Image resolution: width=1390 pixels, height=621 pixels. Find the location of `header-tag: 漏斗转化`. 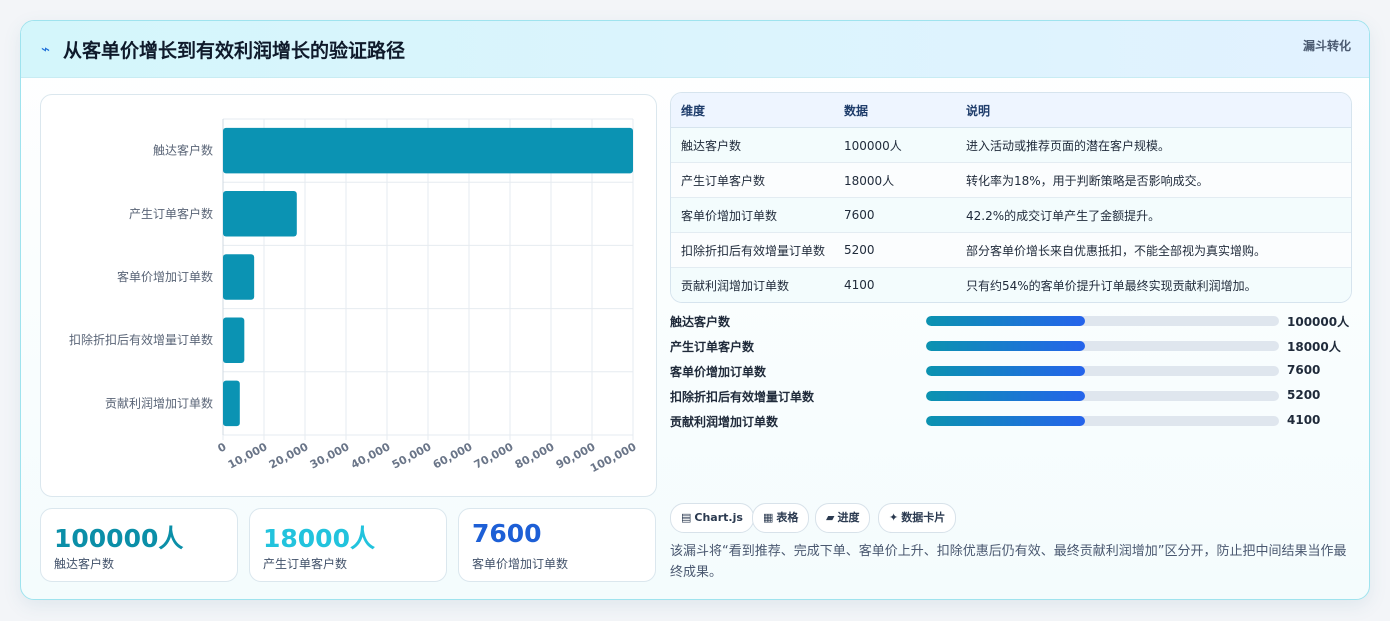

header-tag: 漏斗转化 is located at coordinates (1326, 46).